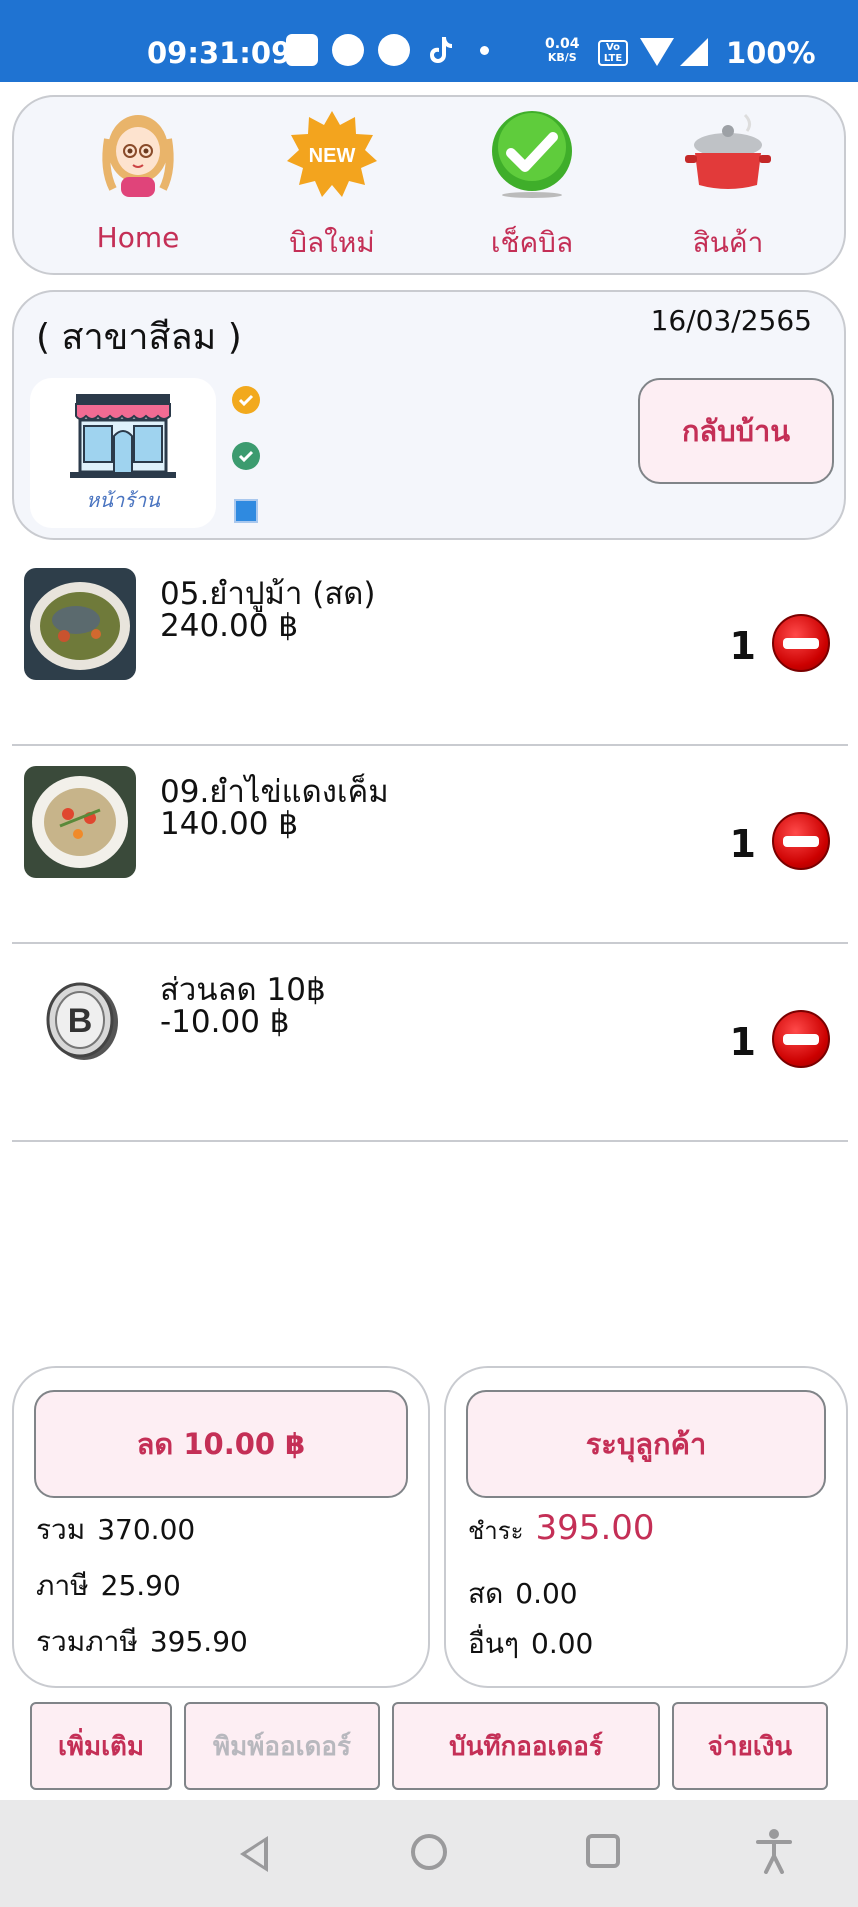 Image resolution: width=858 pixels, height=1907 pixels. Describe the element at coordinates (694, 52) in the screenshot. I see `signal-icon` at that location.